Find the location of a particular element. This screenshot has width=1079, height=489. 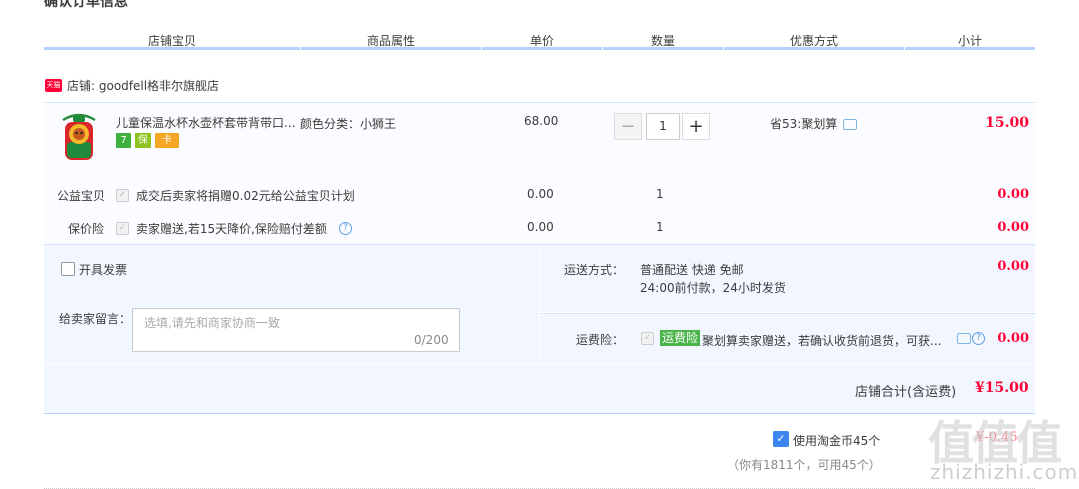

shipping-method: 普通配送 快递 免邮 is located at coordinates (692, 270).